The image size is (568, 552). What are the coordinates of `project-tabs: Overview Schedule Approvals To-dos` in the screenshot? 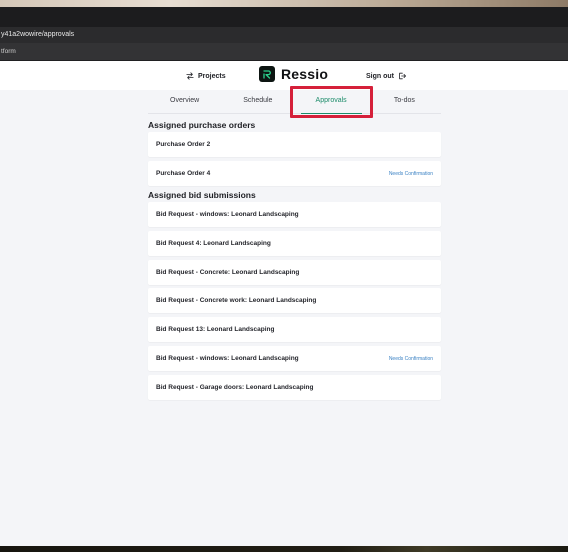 It's located at (294, 102).